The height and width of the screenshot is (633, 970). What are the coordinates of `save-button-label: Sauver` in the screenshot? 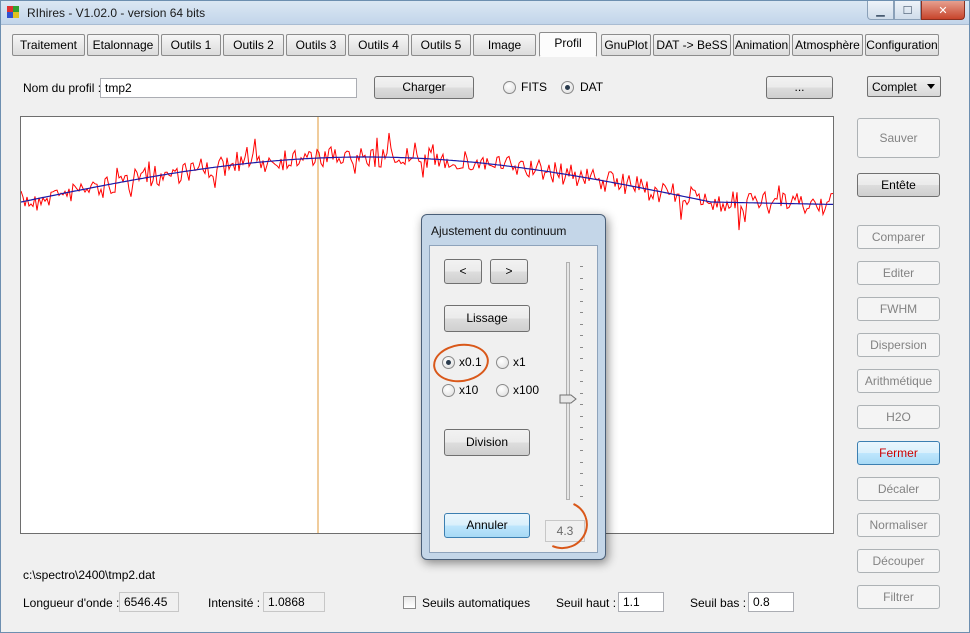 It's located at (898, 138).